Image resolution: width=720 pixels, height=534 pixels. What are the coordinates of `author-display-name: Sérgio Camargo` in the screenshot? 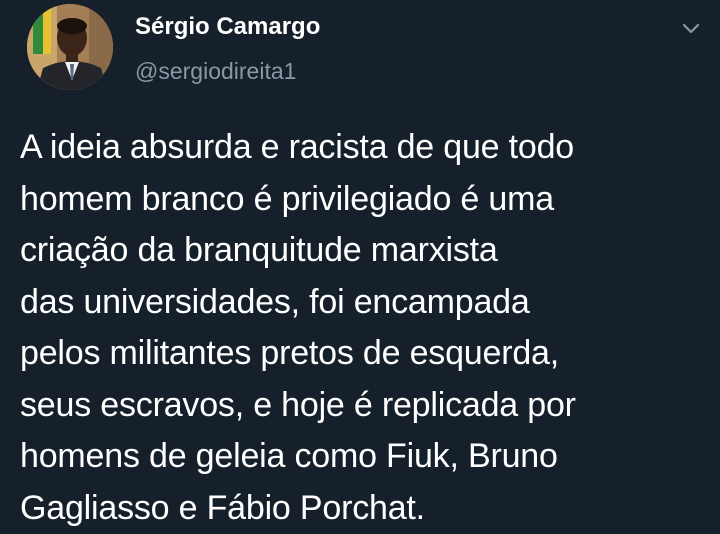 It's located at (227, 27).